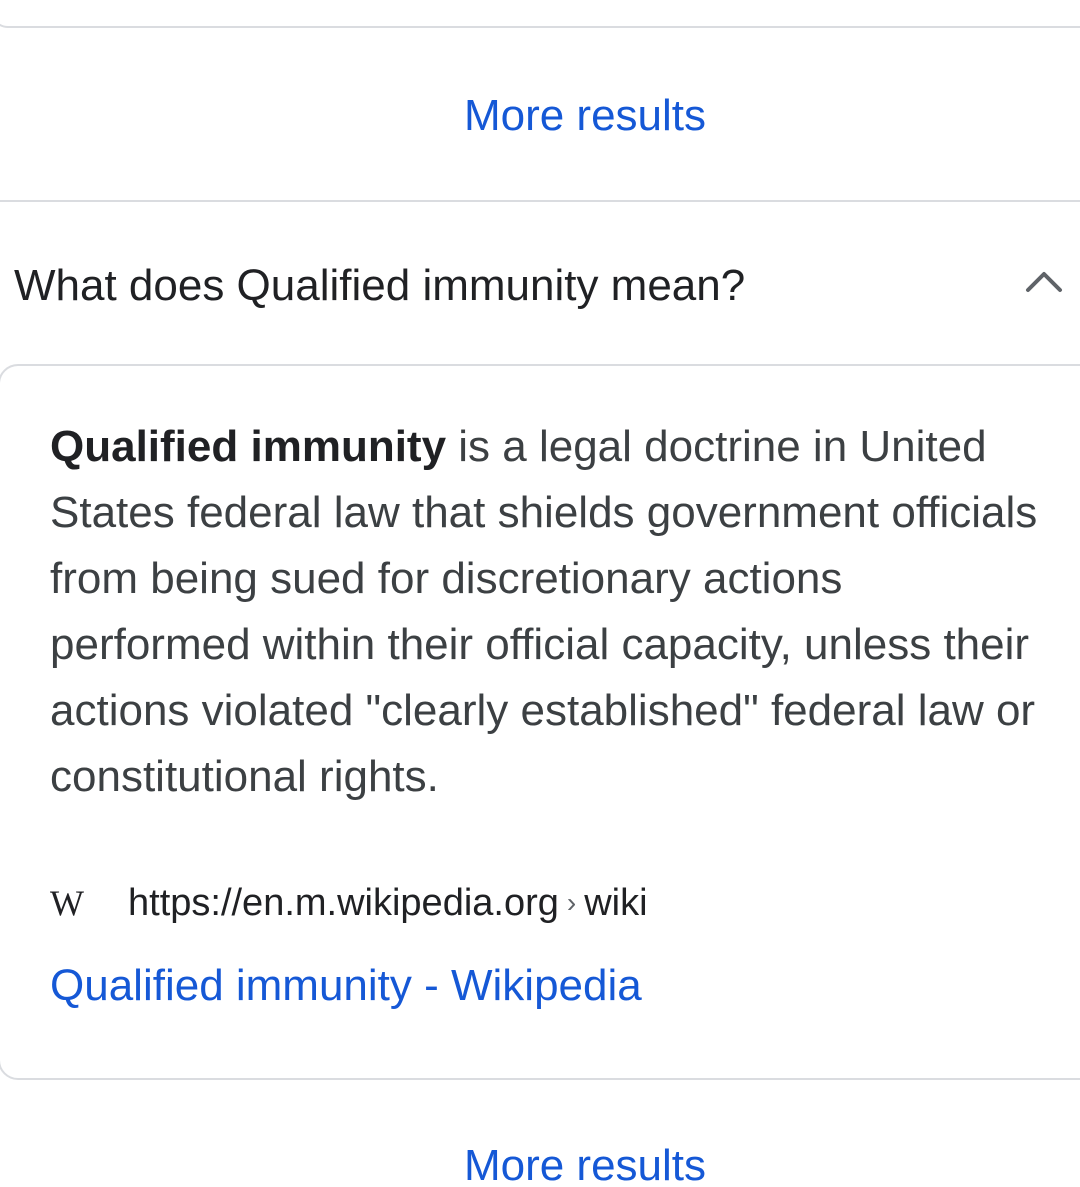 The height and width of the screenshot is (1187, 1080). Describe the element at coordinates (616, 902) in the screenshot. I see `source-path: wiki` at that location.